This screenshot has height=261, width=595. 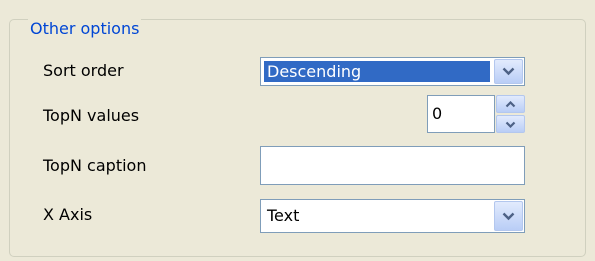 What do you see at coordinates (437, 113) in the screenshot?
I see `topn-values-value: 0` at bounding box center [437, 113].